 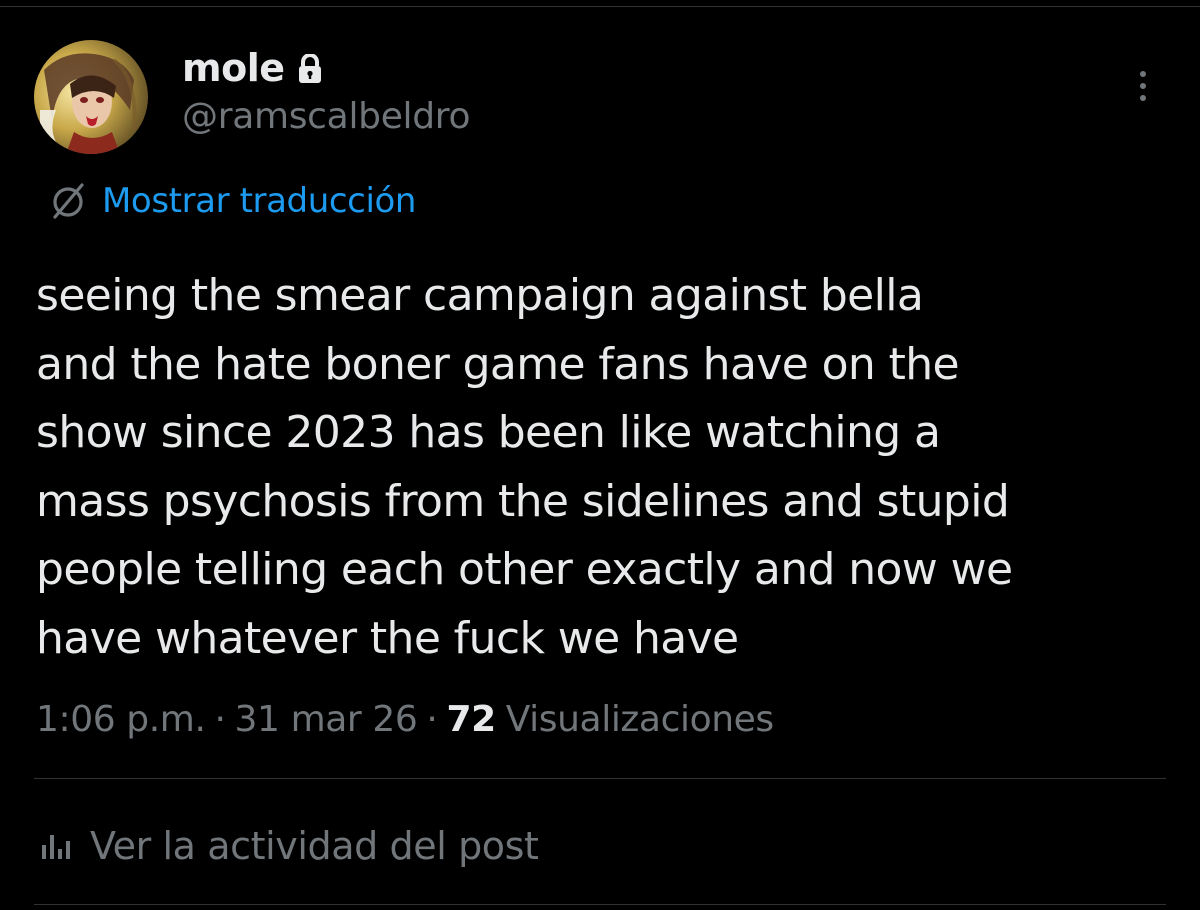 What do you see at coordinates (639, 719) in the screenshot?
I see `views-label: Visualizaciones` at bounding box center [639, 719].